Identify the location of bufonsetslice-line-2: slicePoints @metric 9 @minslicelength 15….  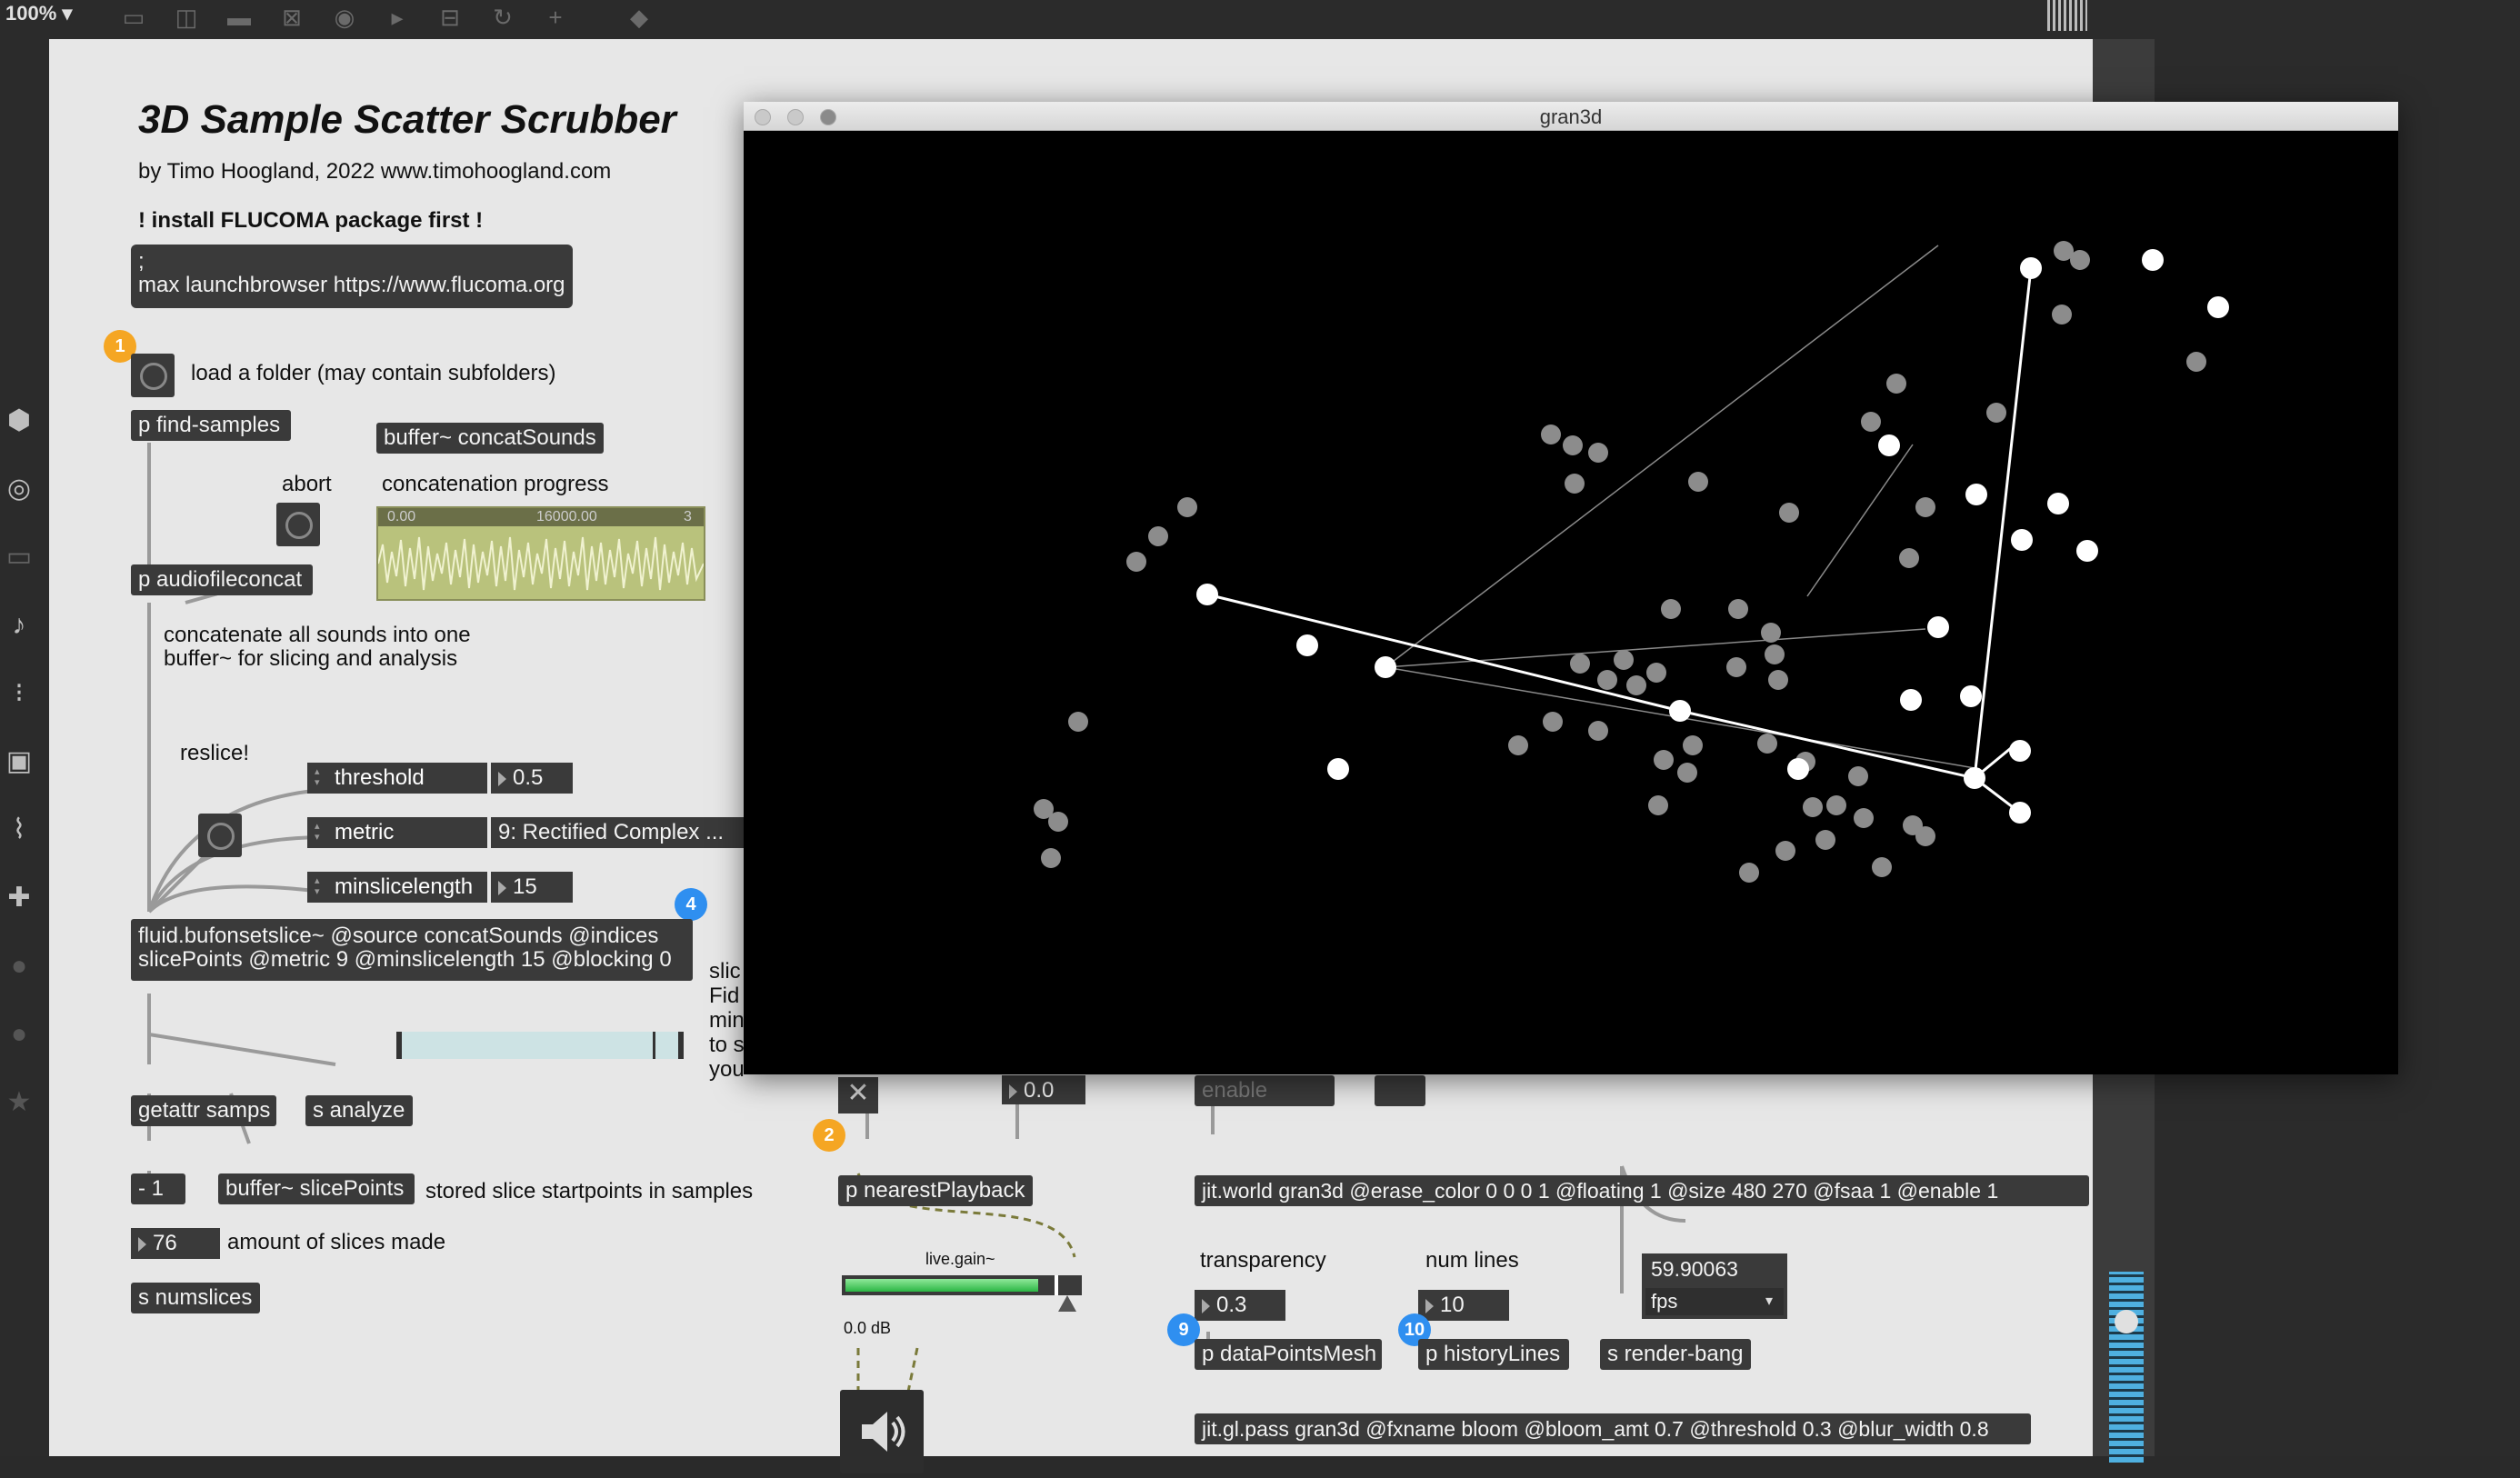
(405, 959).